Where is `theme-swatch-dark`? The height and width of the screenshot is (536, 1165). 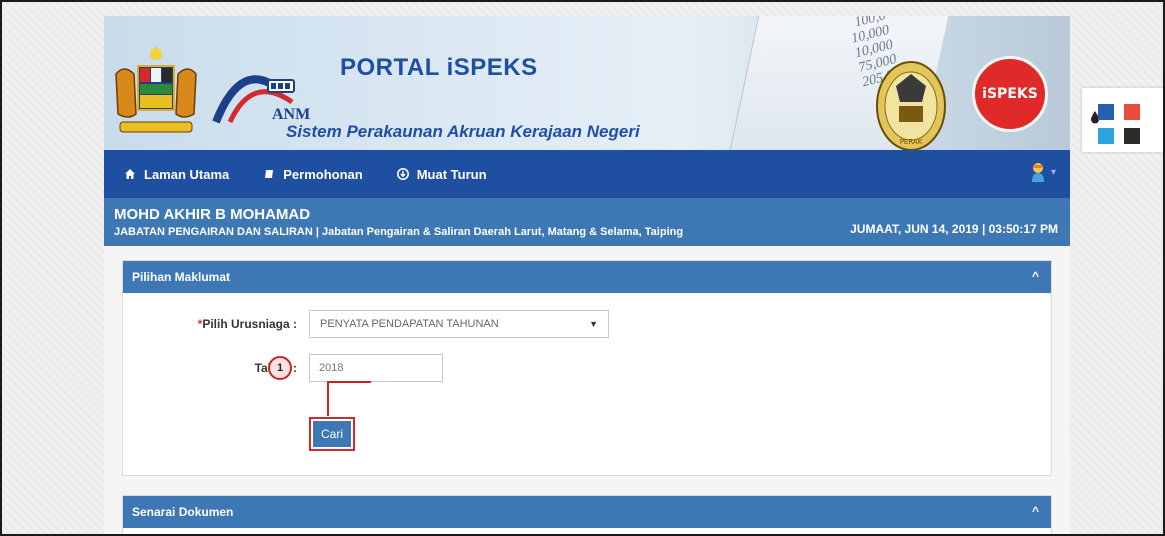
theme-swatch-dark is located at coordinates (1132, 136).